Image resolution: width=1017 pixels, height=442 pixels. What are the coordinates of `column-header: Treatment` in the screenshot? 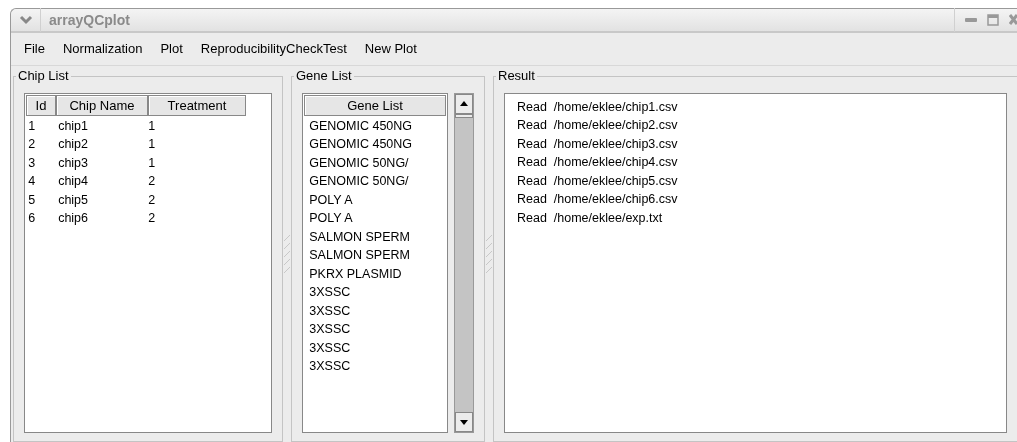 It's located at (197, 105).